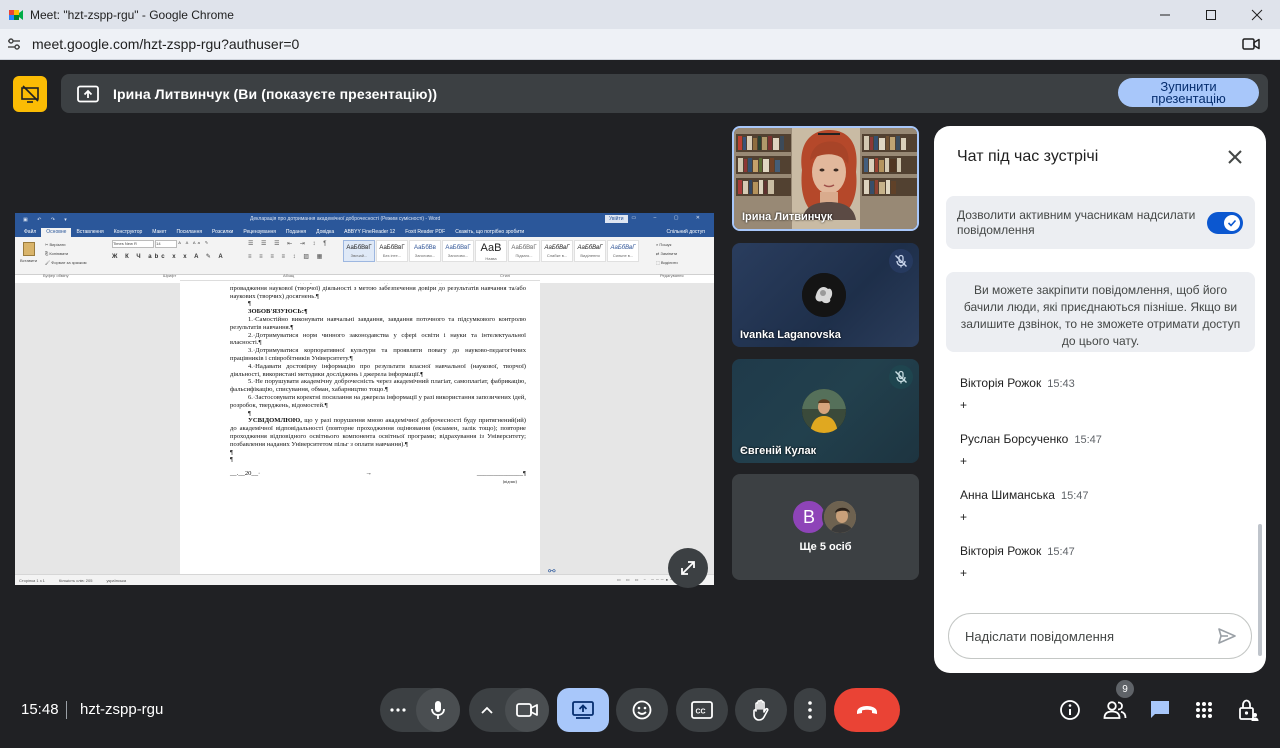 Image resolution: width=1280 pixels, height=748 pixels. What do you see at coordinates (88, 94) in the screenshot?
I see `screen-share-icon` at bounding box center [88, 94].